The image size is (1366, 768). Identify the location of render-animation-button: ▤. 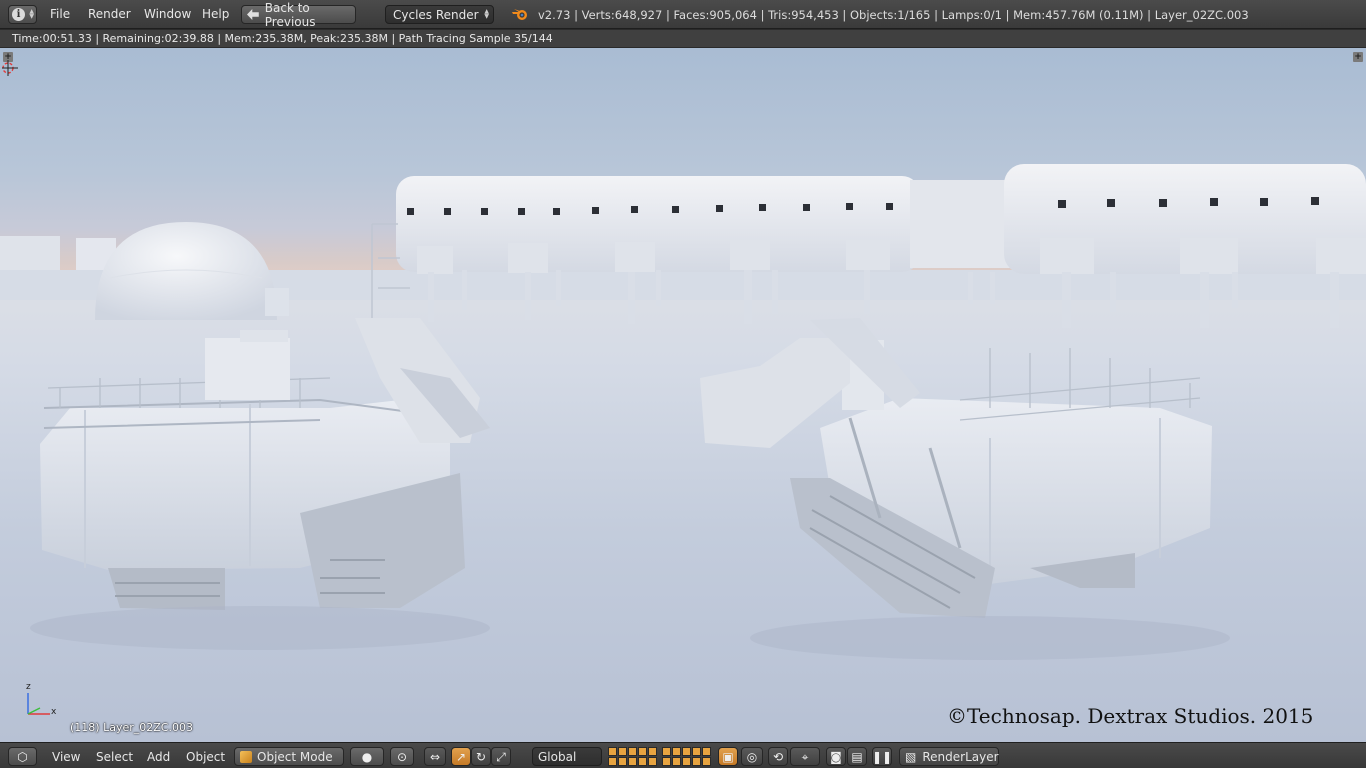
(857, 756).